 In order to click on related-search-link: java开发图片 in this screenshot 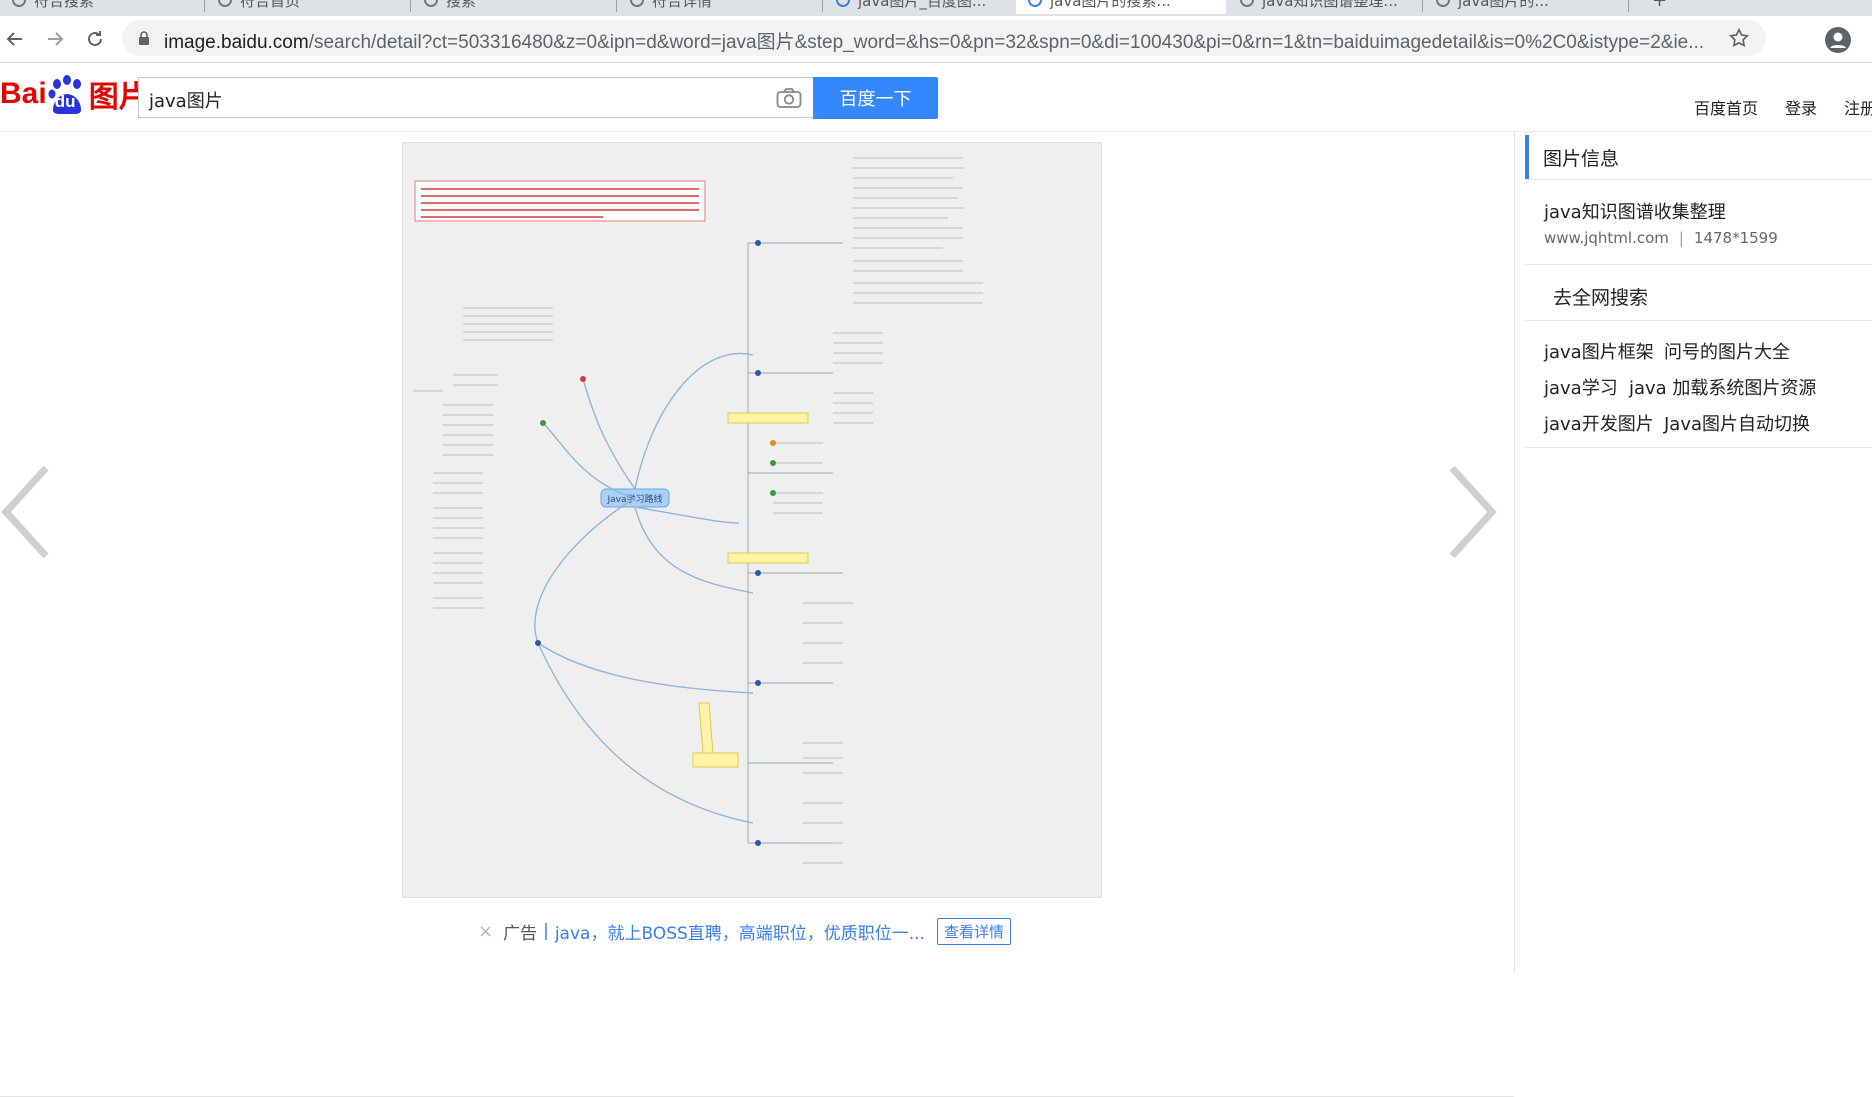, I will do `click(1599, 423)`.